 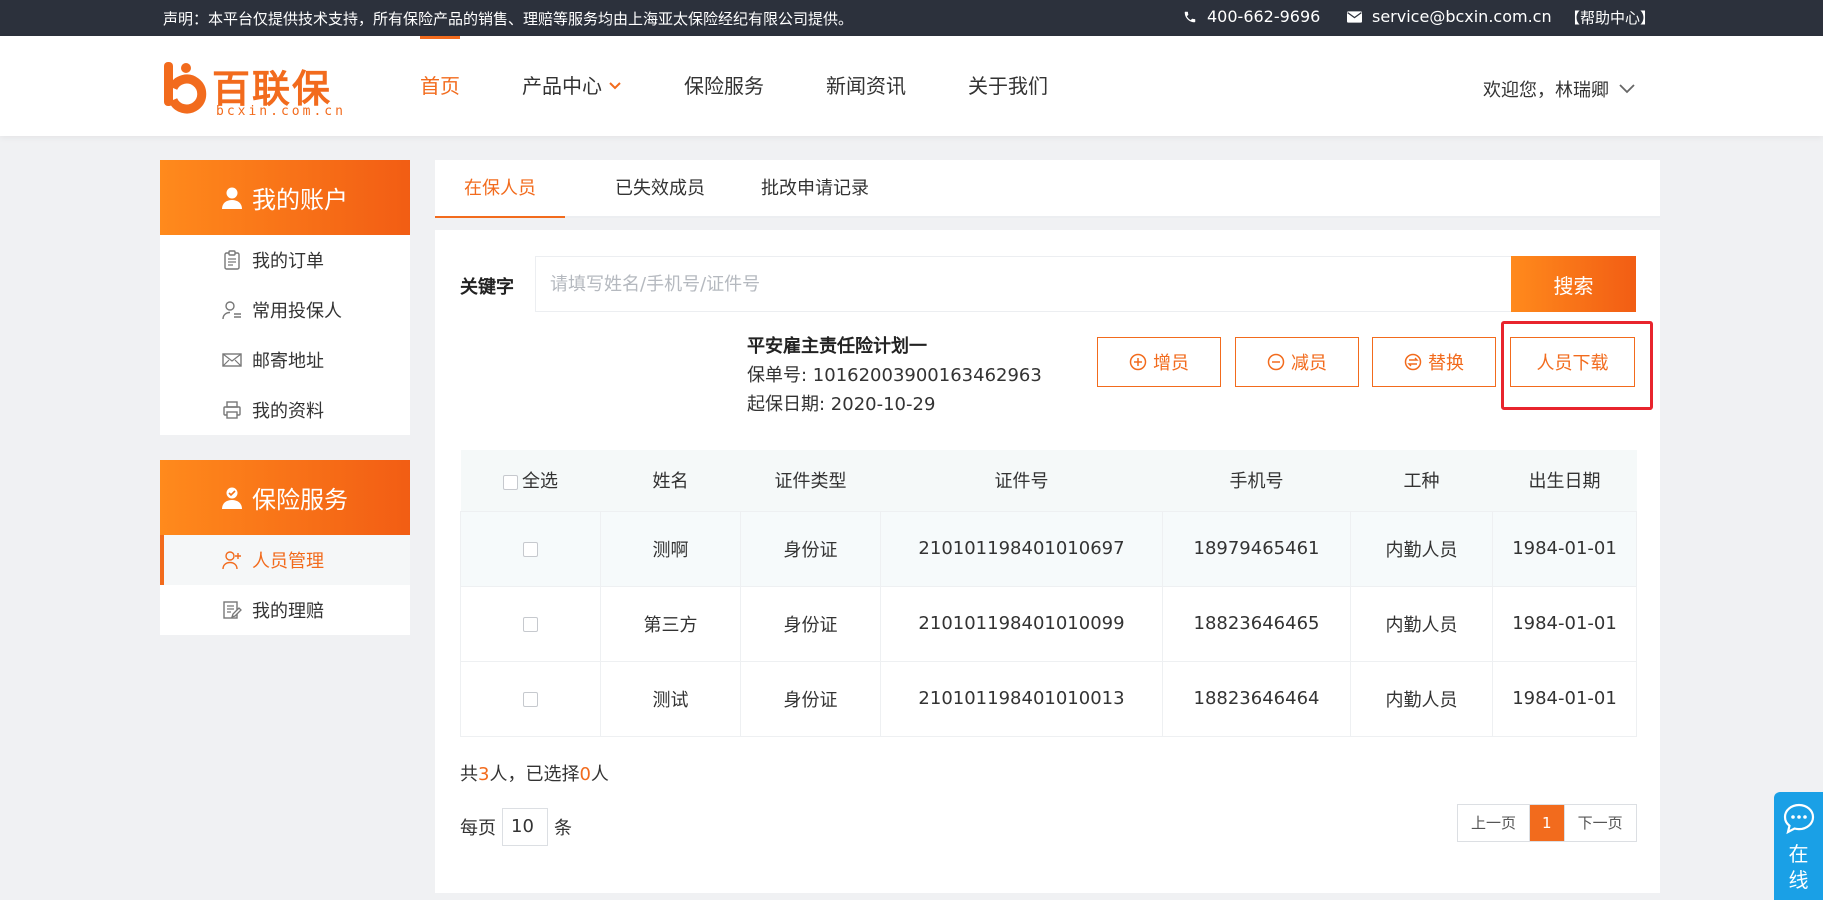 I want to click on selection-summary: 共3人，已选择0人, so click(x=534, y=773).